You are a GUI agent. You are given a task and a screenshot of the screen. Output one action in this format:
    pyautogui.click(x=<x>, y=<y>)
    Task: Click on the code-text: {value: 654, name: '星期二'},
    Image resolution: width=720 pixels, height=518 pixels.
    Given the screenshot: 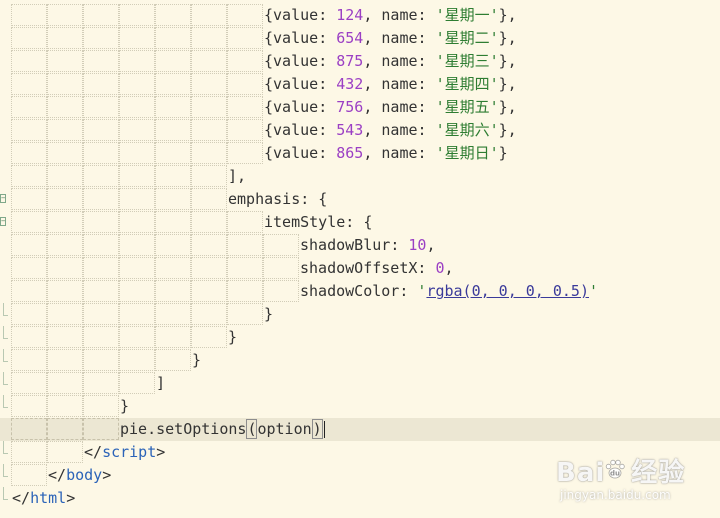 What is the action you would take?
    pyautogui.click(x=390, y=38)
    